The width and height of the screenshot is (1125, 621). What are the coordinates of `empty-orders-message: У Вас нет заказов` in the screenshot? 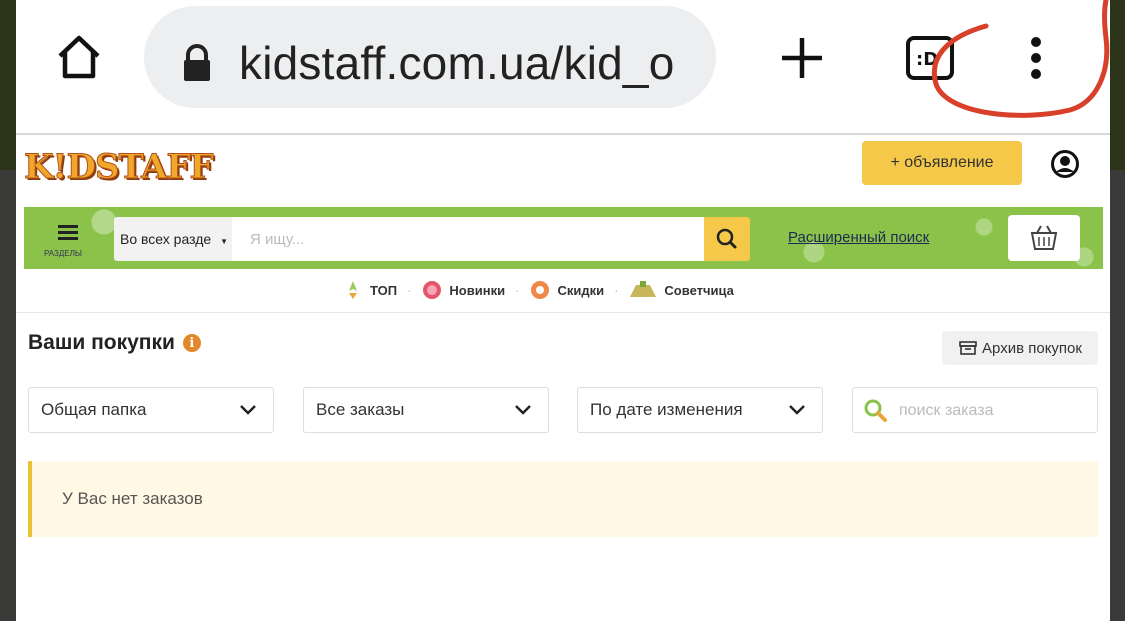 It's located at (132, 498).